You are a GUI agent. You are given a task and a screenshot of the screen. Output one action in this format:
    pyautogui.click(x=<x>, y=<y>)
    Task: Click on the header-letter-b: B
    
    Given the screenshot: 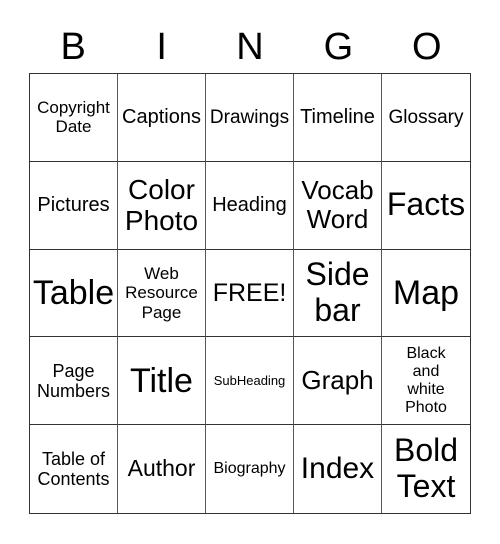 What is the action you would take?
    pyautogui.click(x=73, y=47)
    